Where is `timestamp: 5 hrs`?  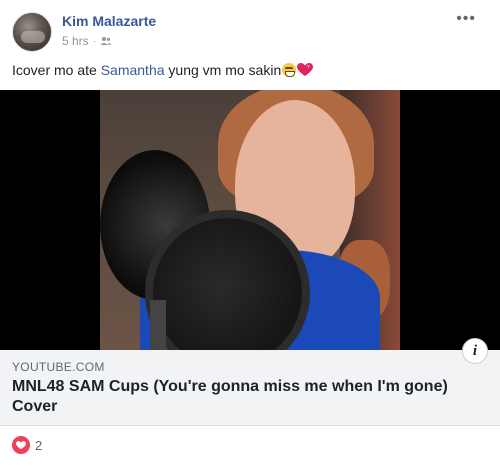
timestamp: 5 hrs is located at coordinates (75, 41).